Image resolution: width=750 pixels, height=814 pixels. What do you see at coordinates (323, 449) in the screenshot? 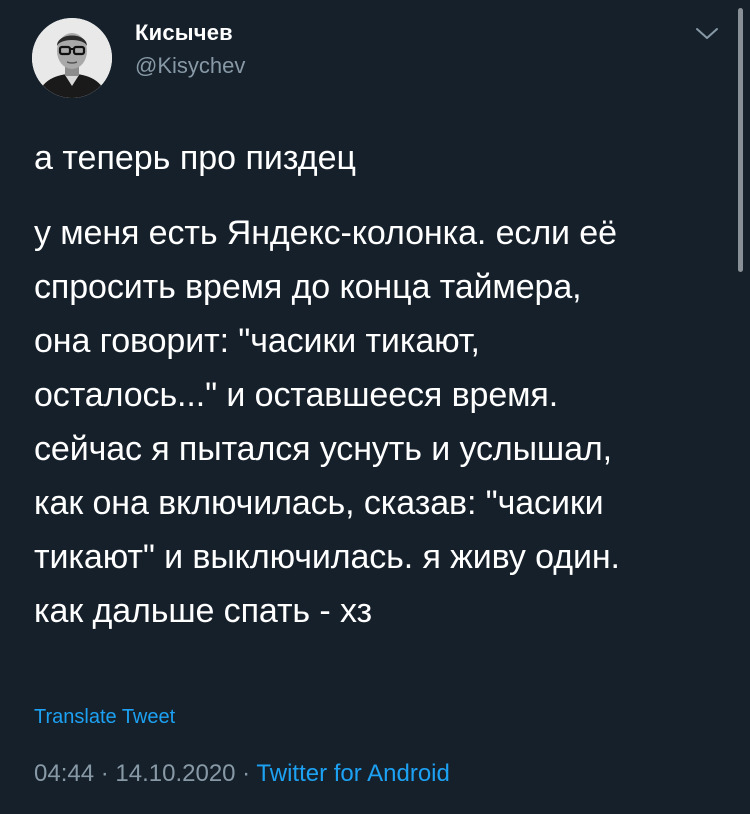
I see `tweet-body-line: сейчас я пытался уснуть и услышал,` at bounding box center [323, 449].